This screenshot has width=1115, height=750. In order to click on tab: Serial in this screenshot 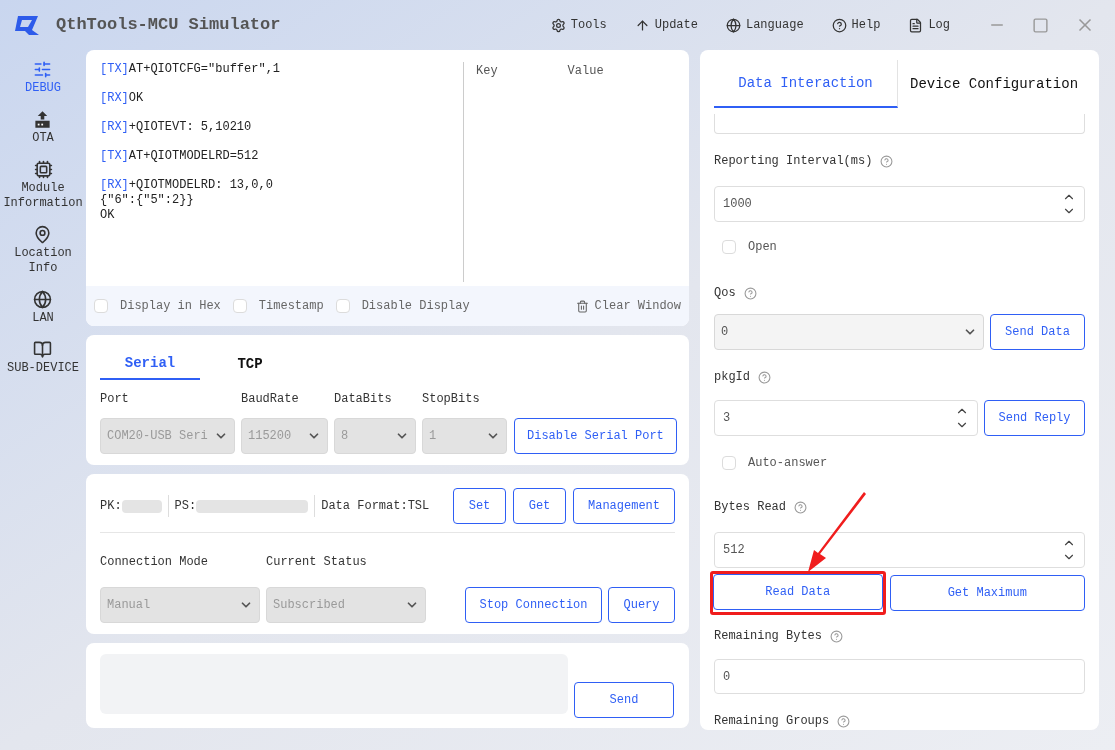, I will do `click(150, 364)`.